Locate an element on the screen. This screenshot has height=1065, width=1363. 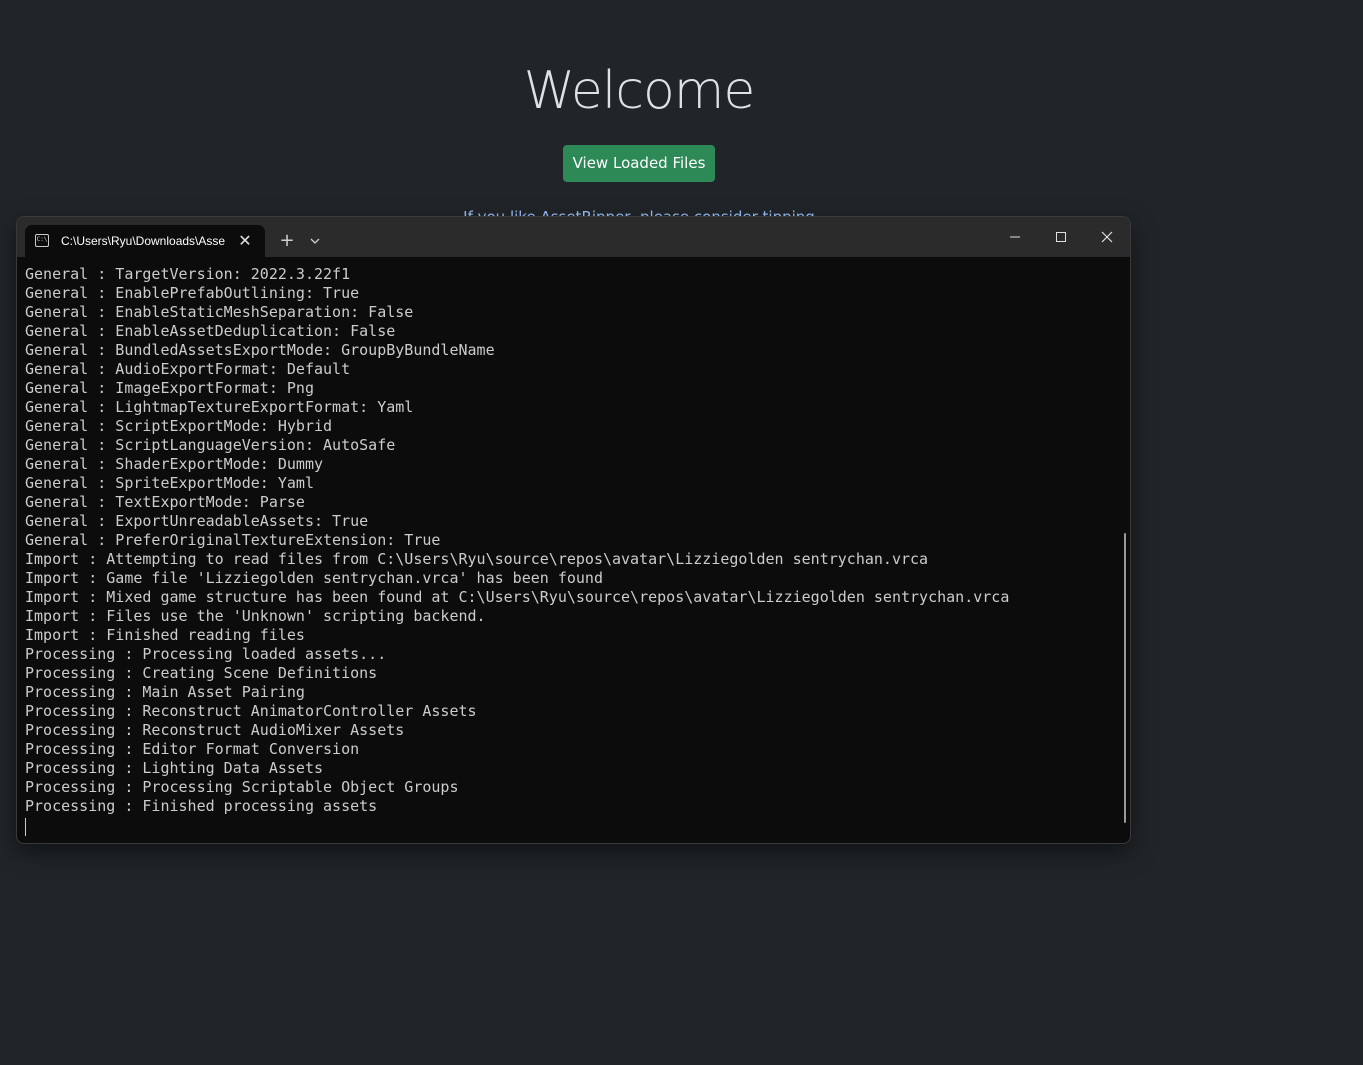
tab-title: C:\Users\Ryu\Downloads\Assetl is located at coordinates (143, 241).